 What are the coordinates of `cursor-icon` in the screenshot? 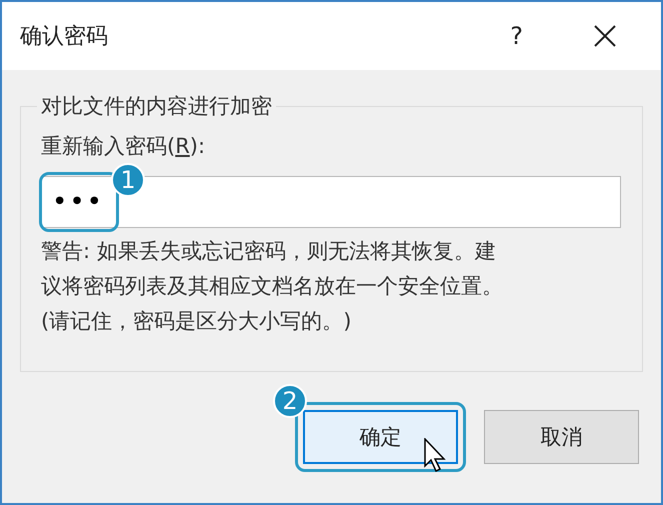 It's located at (435, 456).